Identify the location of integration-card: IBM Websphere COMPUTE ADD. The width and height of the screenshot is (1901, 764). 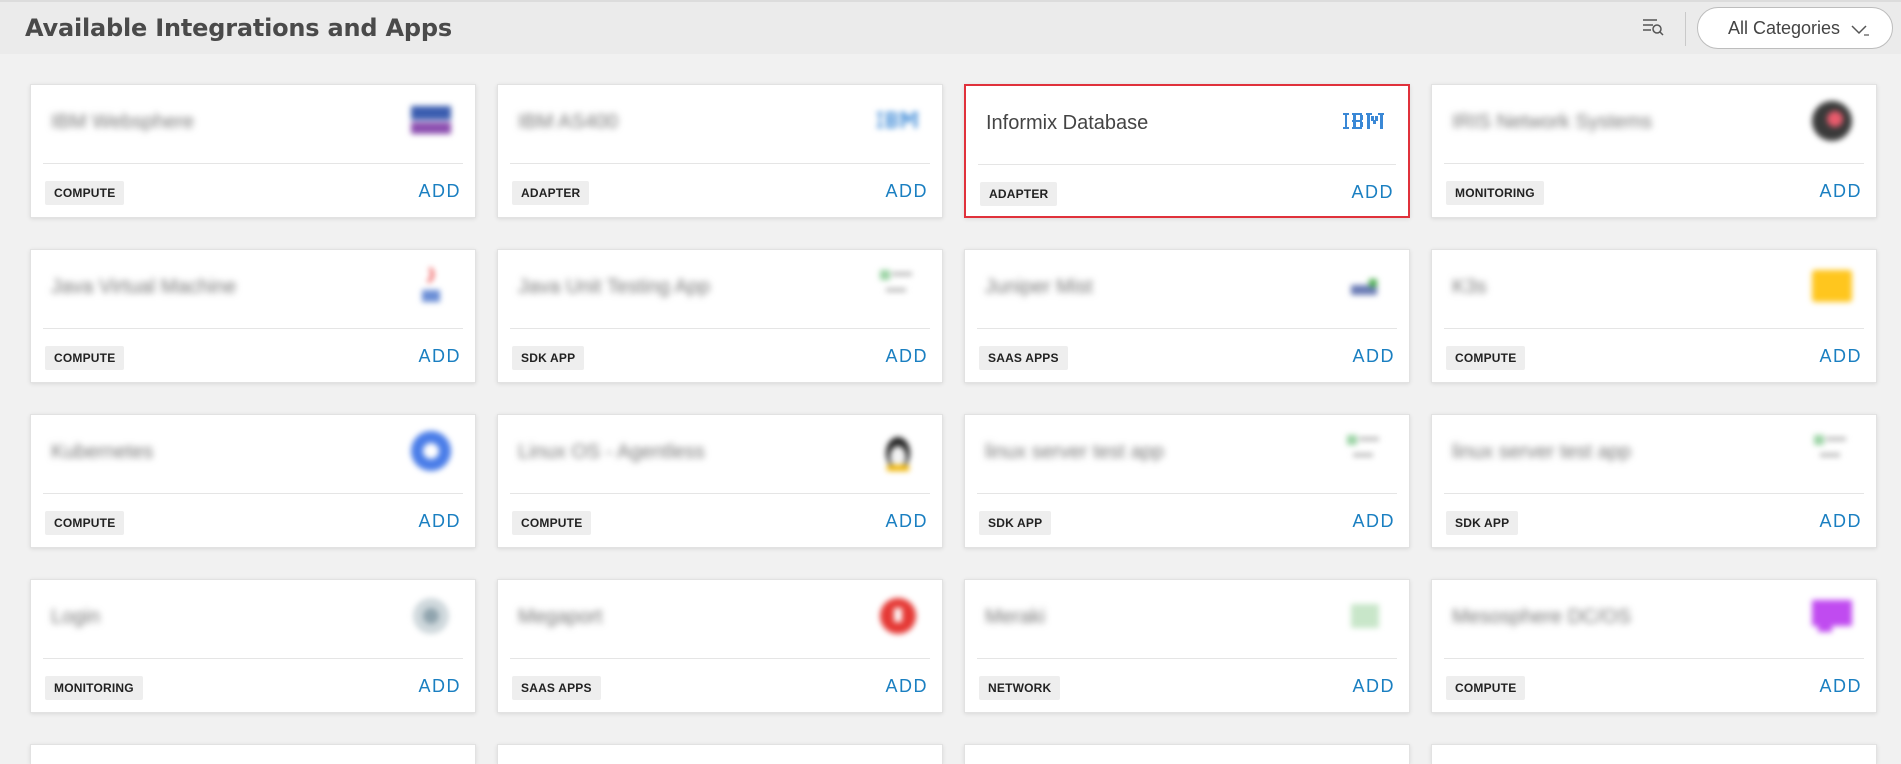
(253, 151).